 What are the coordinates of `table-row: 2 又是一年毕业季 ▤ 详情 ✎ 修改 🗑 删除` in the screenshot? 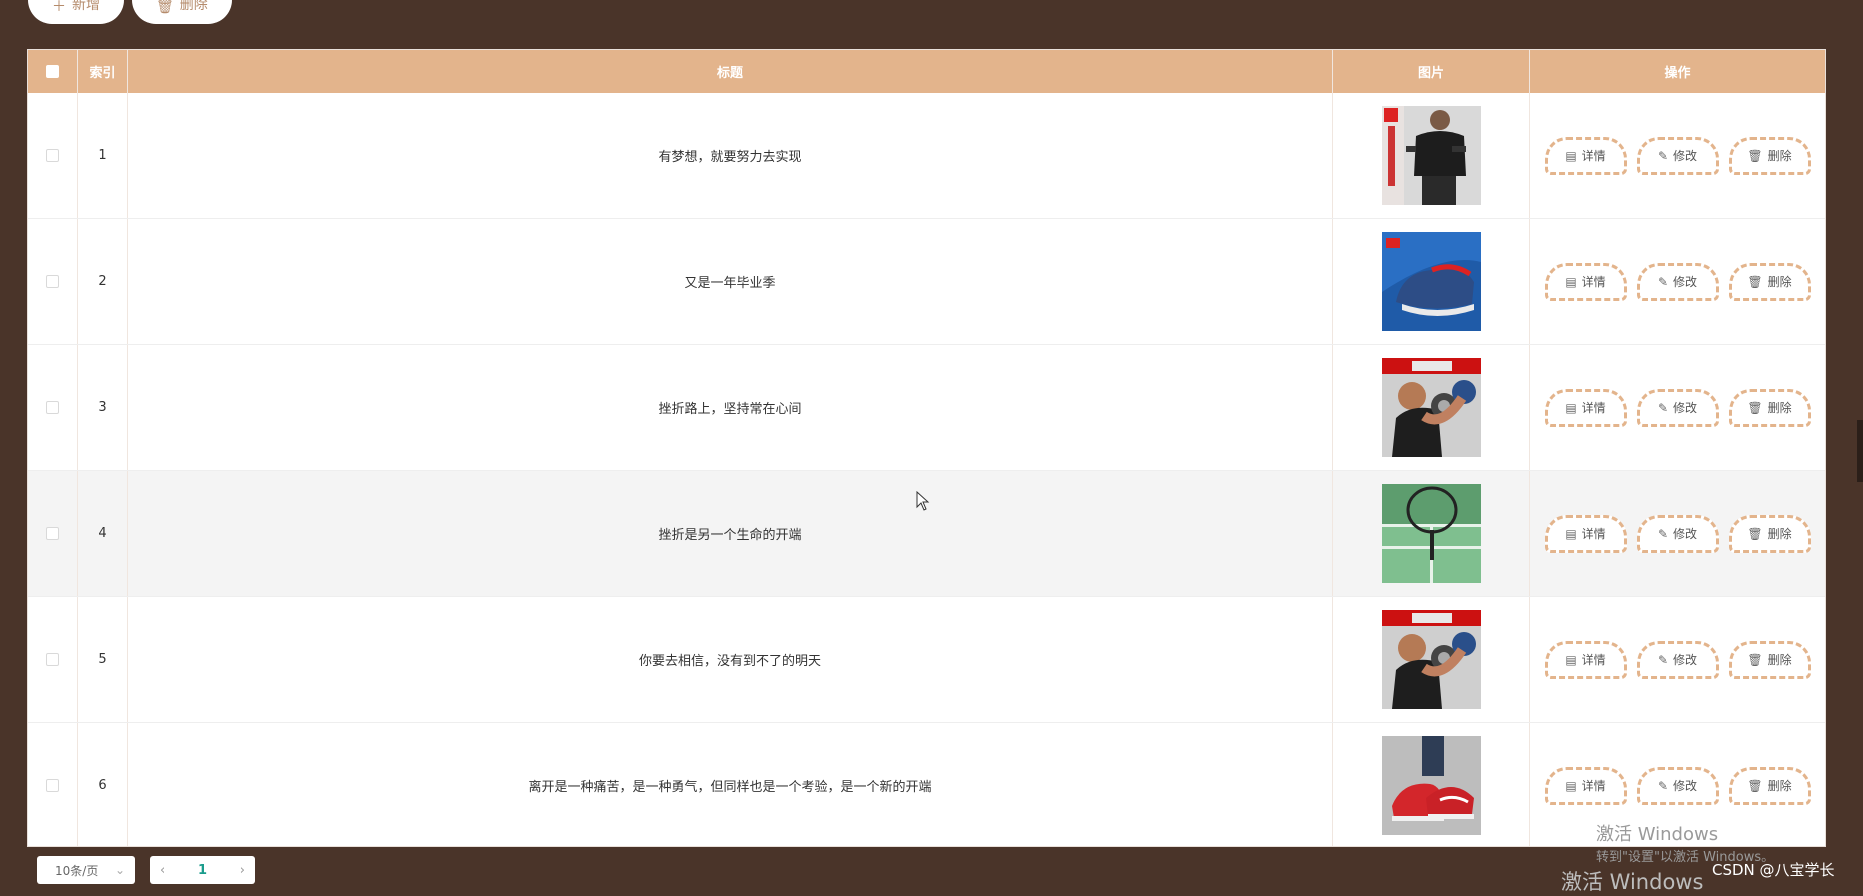 It's located at (926, 282).